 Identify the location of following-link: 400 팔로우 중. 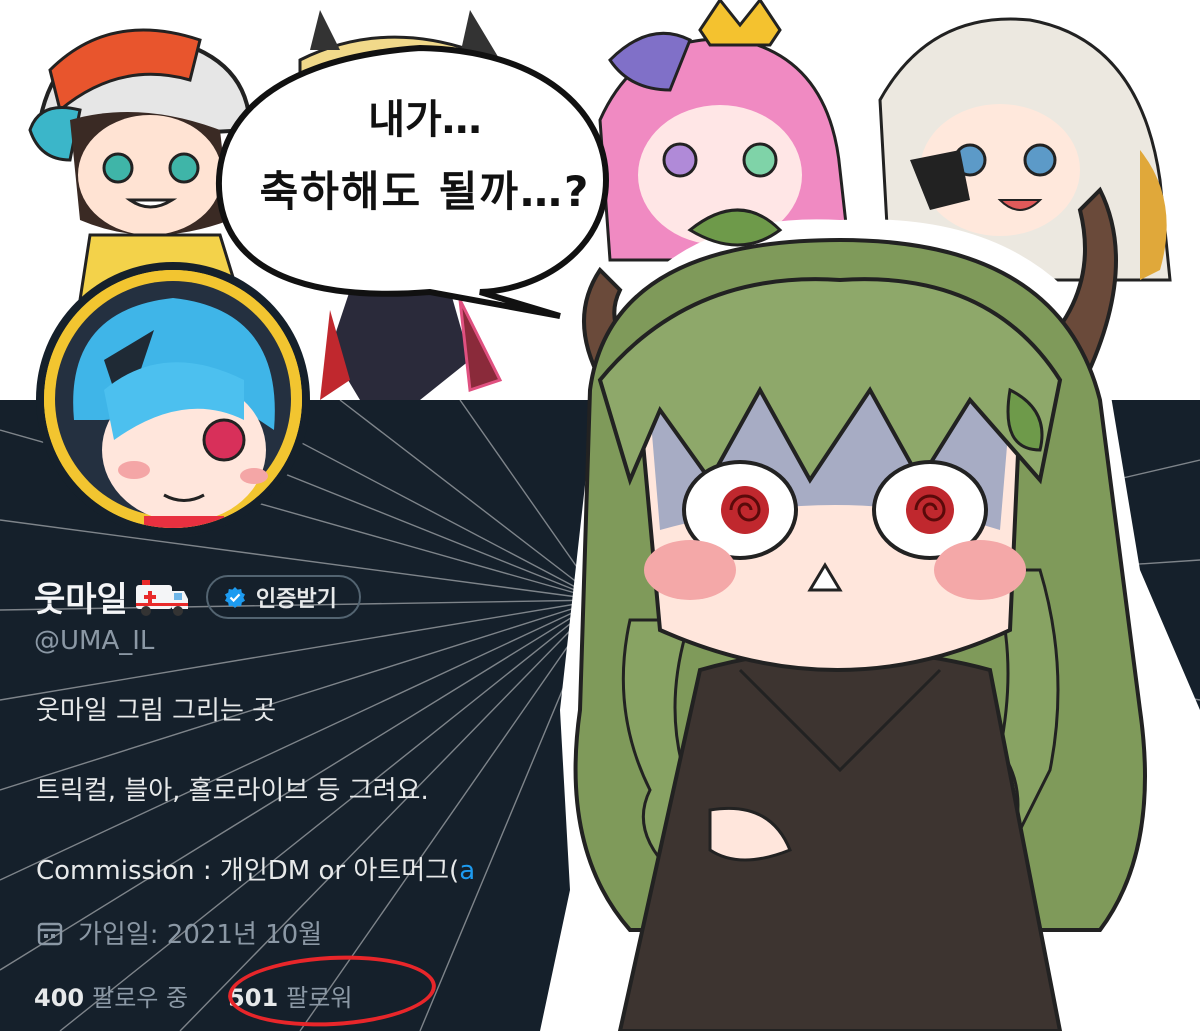
(111, 995).